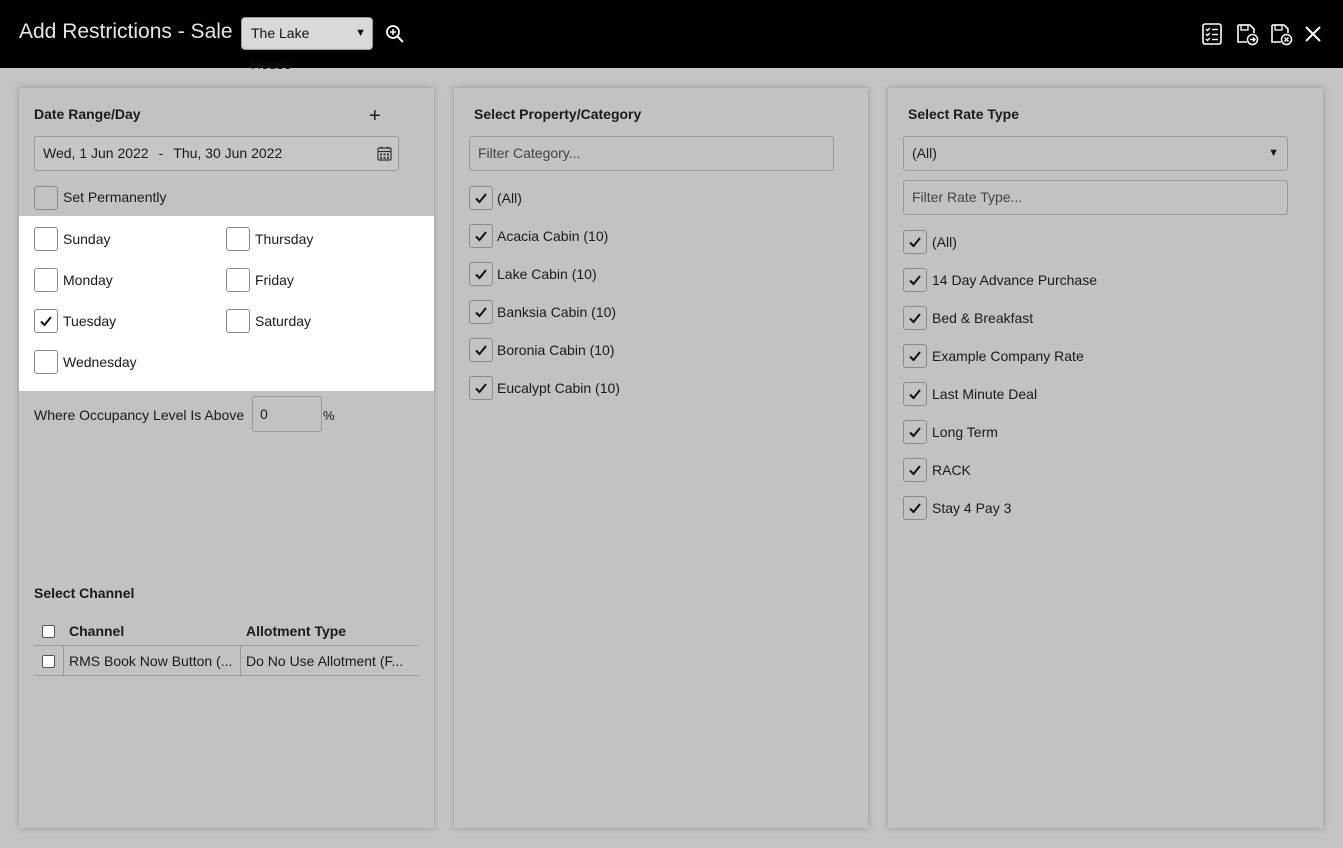  What do you see at coordinates (556, 350) in the screenshot?
I see `category-item-label: Boronia Cabin (10)` at bounding box center [556, 350].